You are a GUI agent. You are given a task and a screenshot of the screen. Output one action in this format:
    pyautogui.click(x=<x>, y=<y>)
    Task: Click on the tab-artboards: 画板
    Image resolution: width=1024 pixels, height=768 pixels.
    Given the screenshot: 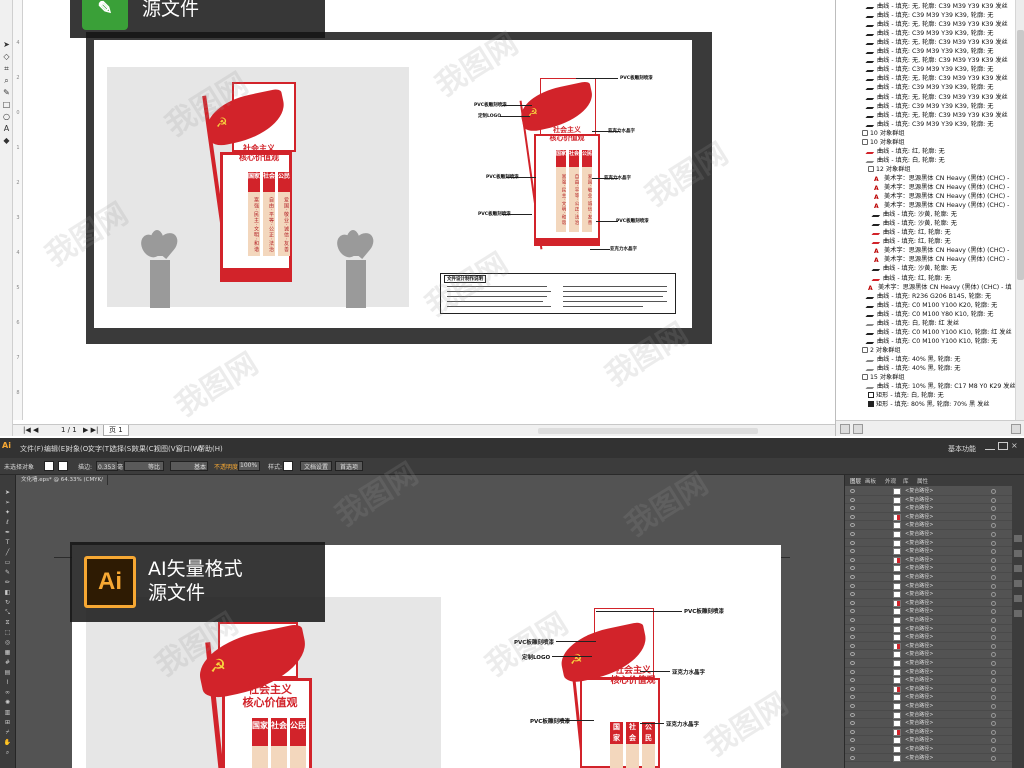 What is the action you would take?
    pyautogui.click(x=870, y=481)
    